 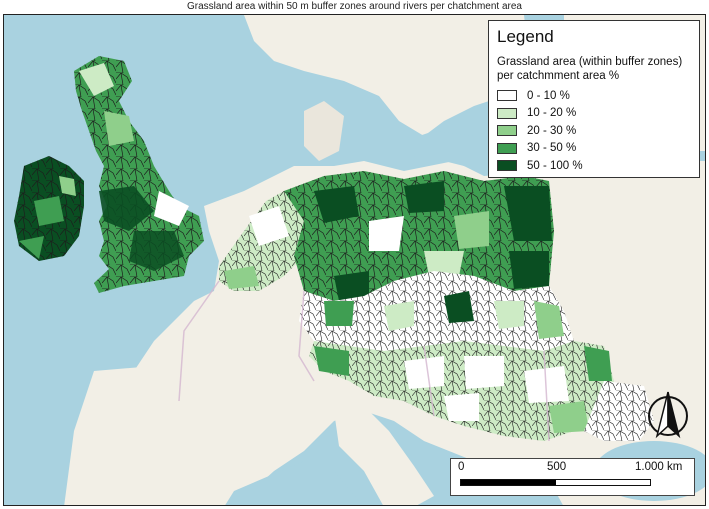 What do you see at coordinates (572, 477) in the screenshot?
I see `scale-bar: 0 500 1.000 km` at bounding box center [572, 477].